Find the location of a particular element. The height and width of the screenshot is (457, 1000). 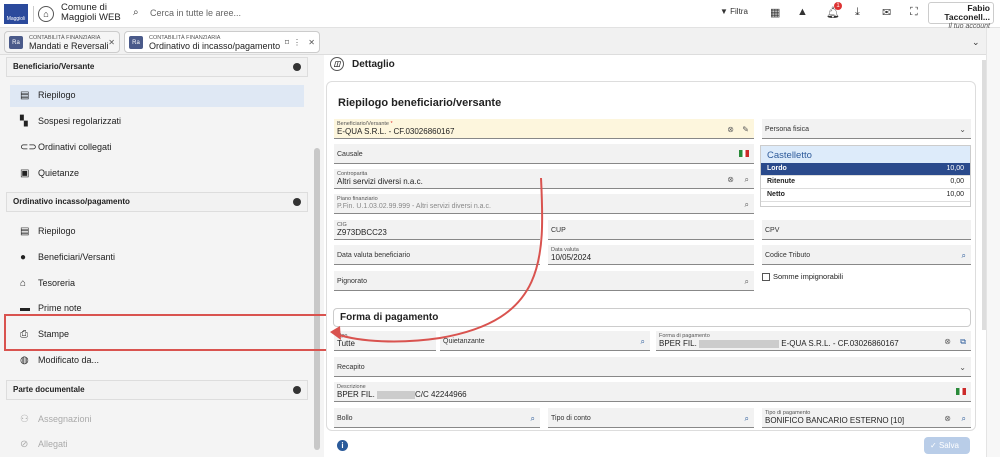

forma-pagamento-title: Forma di pagamento is located at coordinates (652, 317).